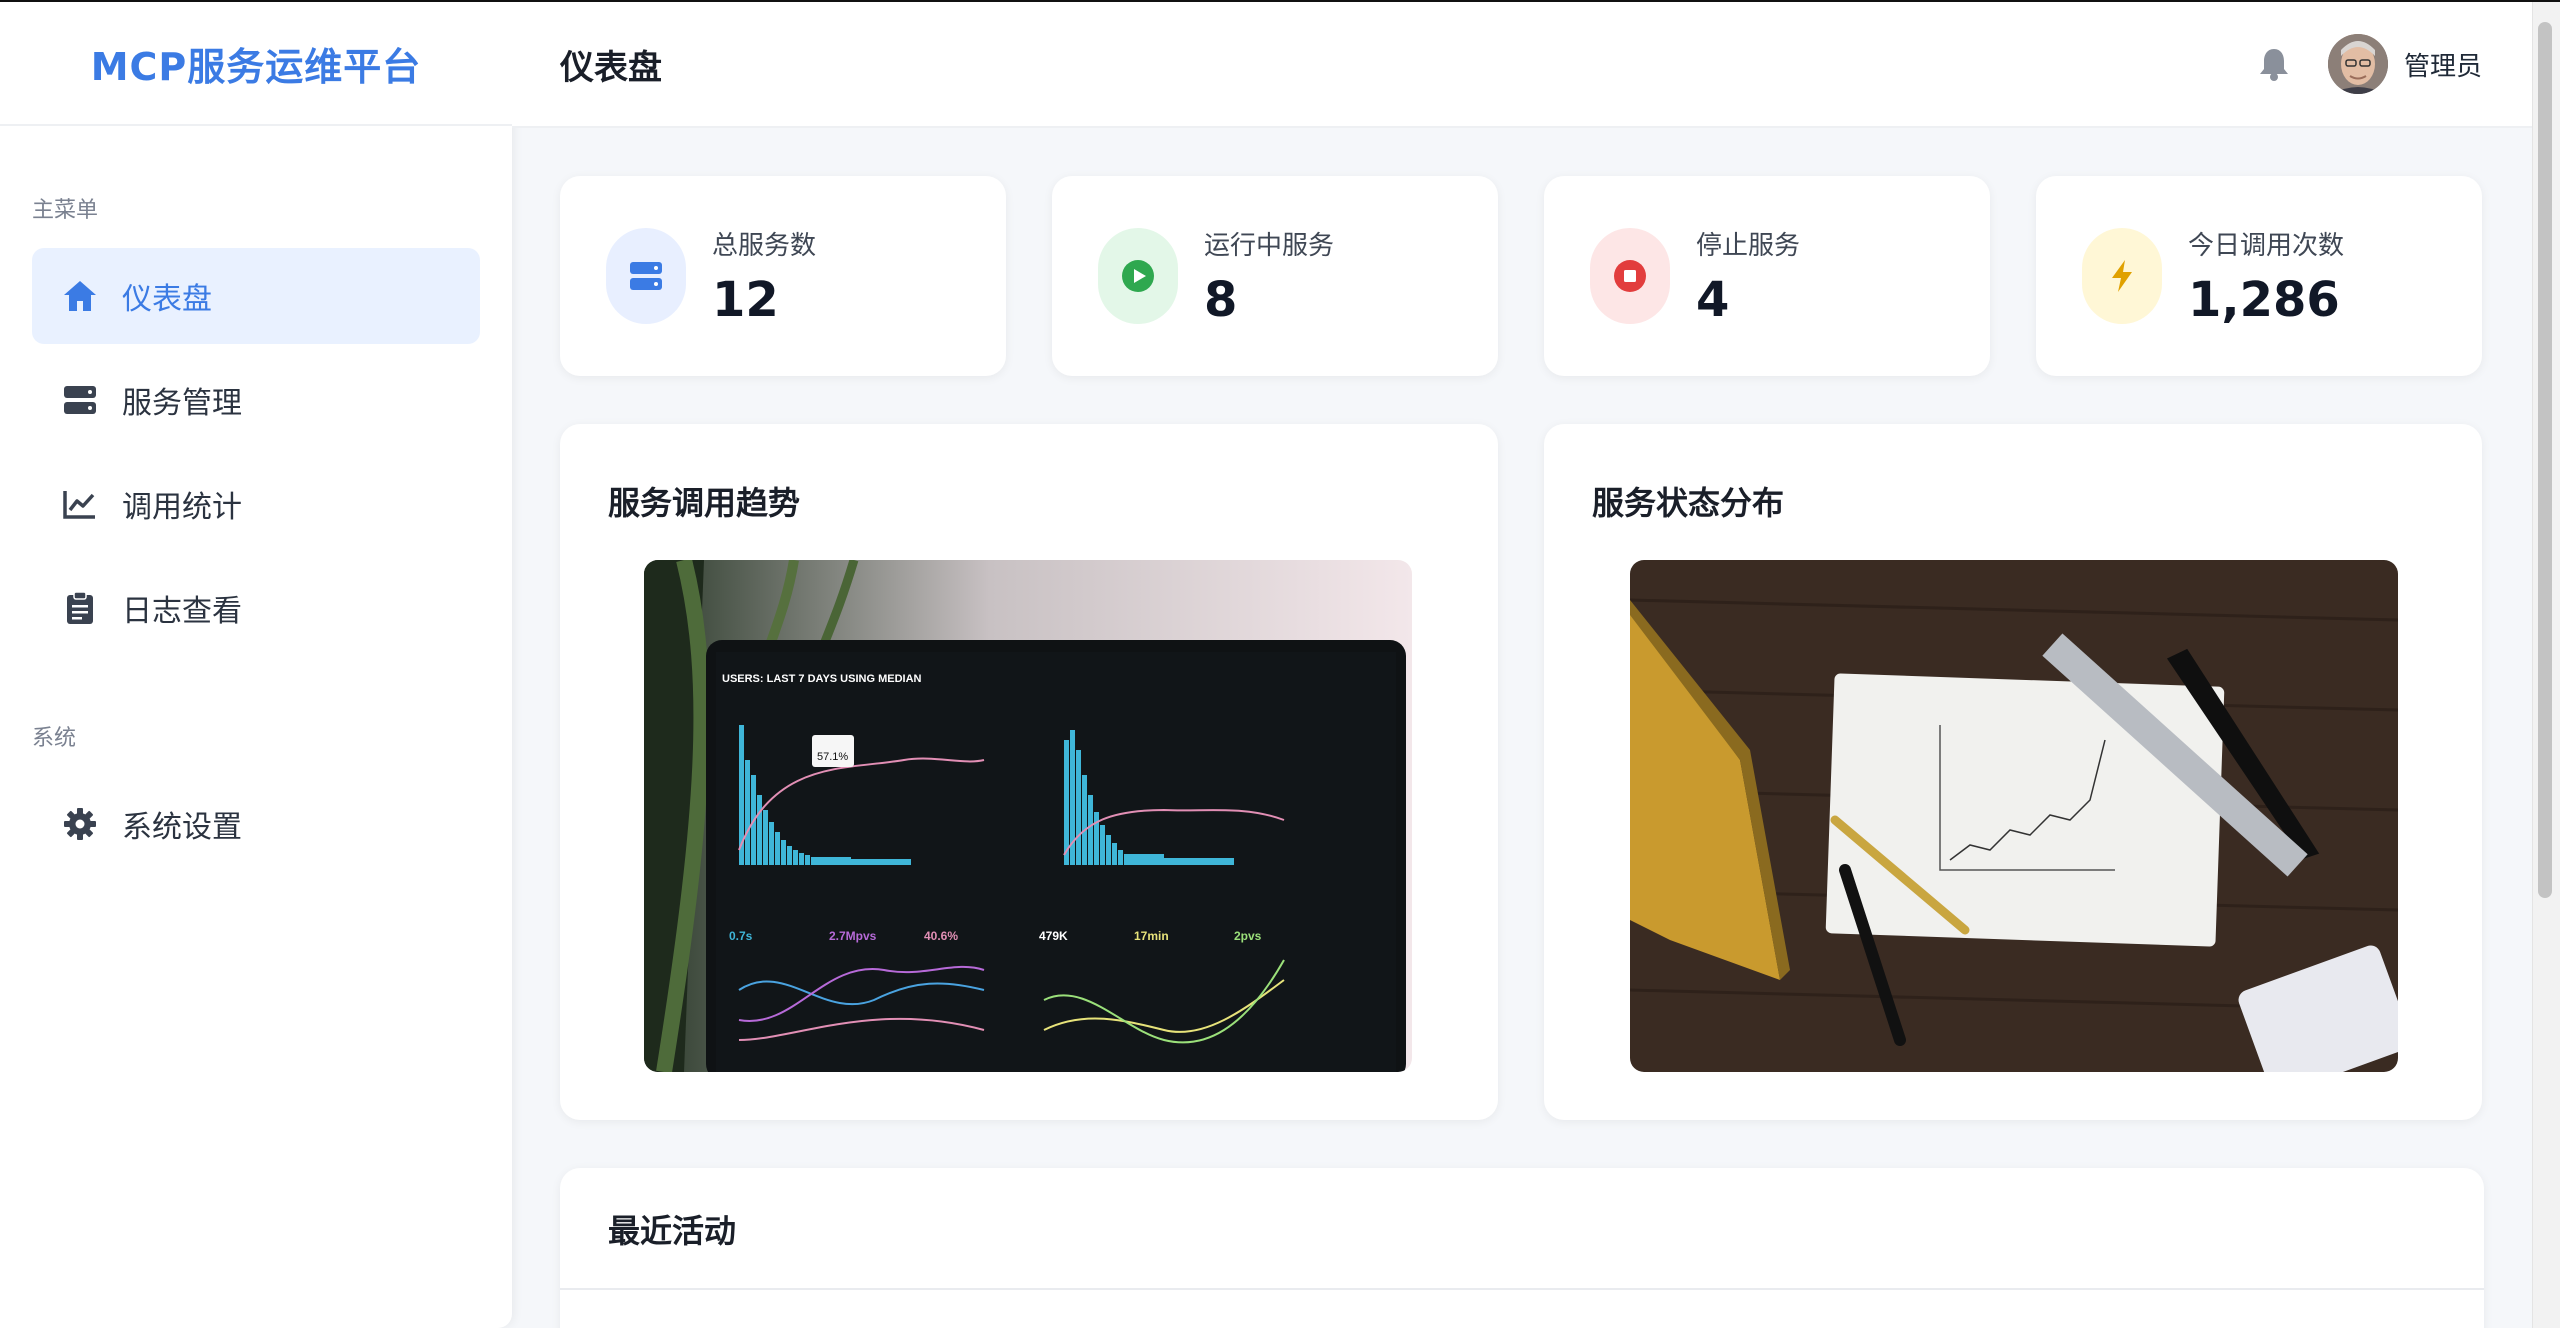 The height and width of the screenshot is (1328, 2560). What do you see at coordinates (256, 452) in the screenshot?
I see `nav-list-main: 仪表盘 服务管理 调用统计 日志查看` at bounding box center [256, 452].